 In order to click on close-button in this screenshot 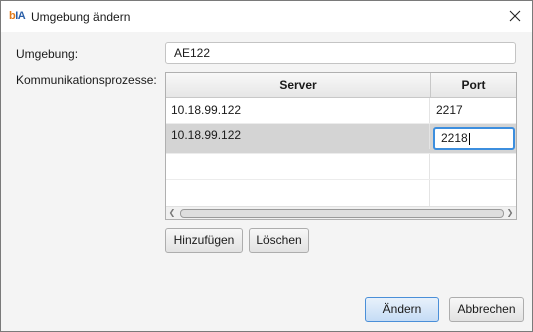, I will do `click(515, 16)`.